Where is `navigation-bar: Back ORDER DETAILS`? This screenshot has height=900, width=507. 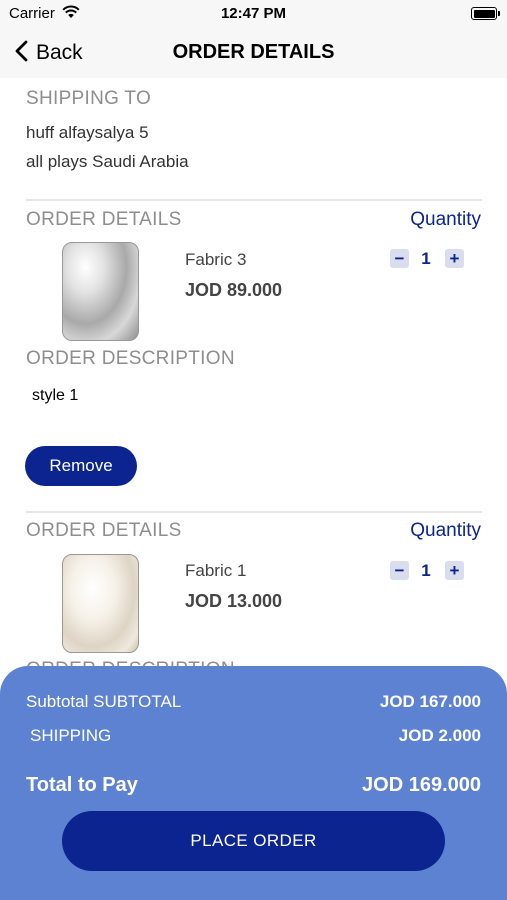
navigation-bar: Back ORDER DETAILS is located at coordinates (253, 53).